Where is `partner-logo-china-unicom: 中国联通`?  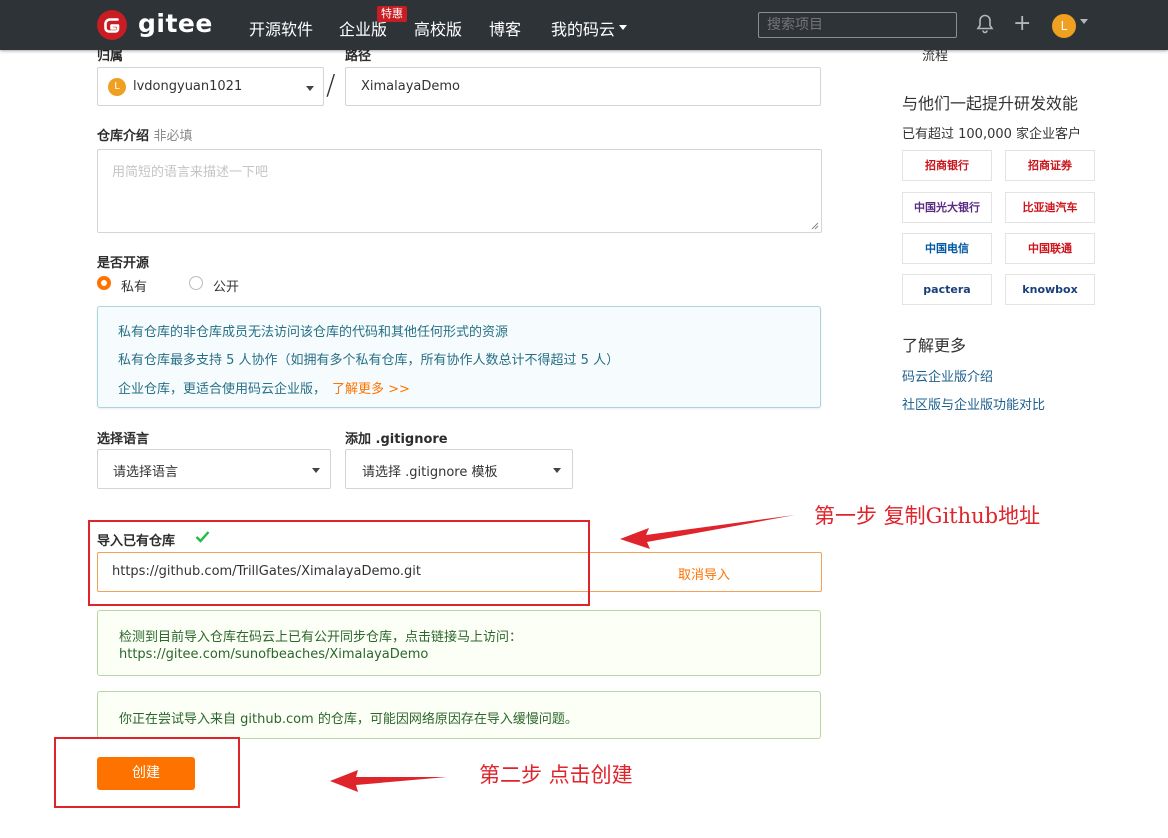 partner-logo-china-unicom: 中国联通 is located at coordinates (1050, 248).